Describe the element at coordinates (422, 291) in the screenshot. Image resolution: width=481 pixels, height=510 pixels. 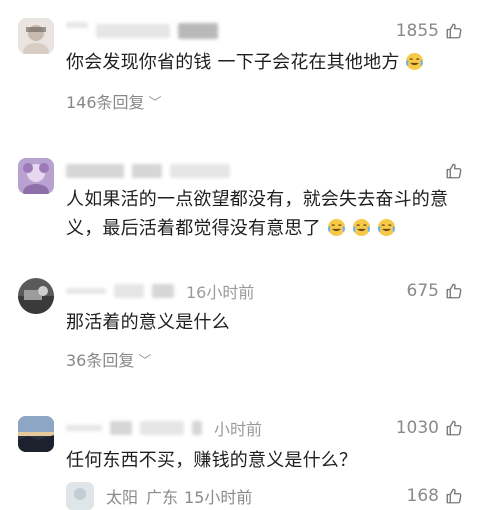
I see `like-count: 675` at that location.